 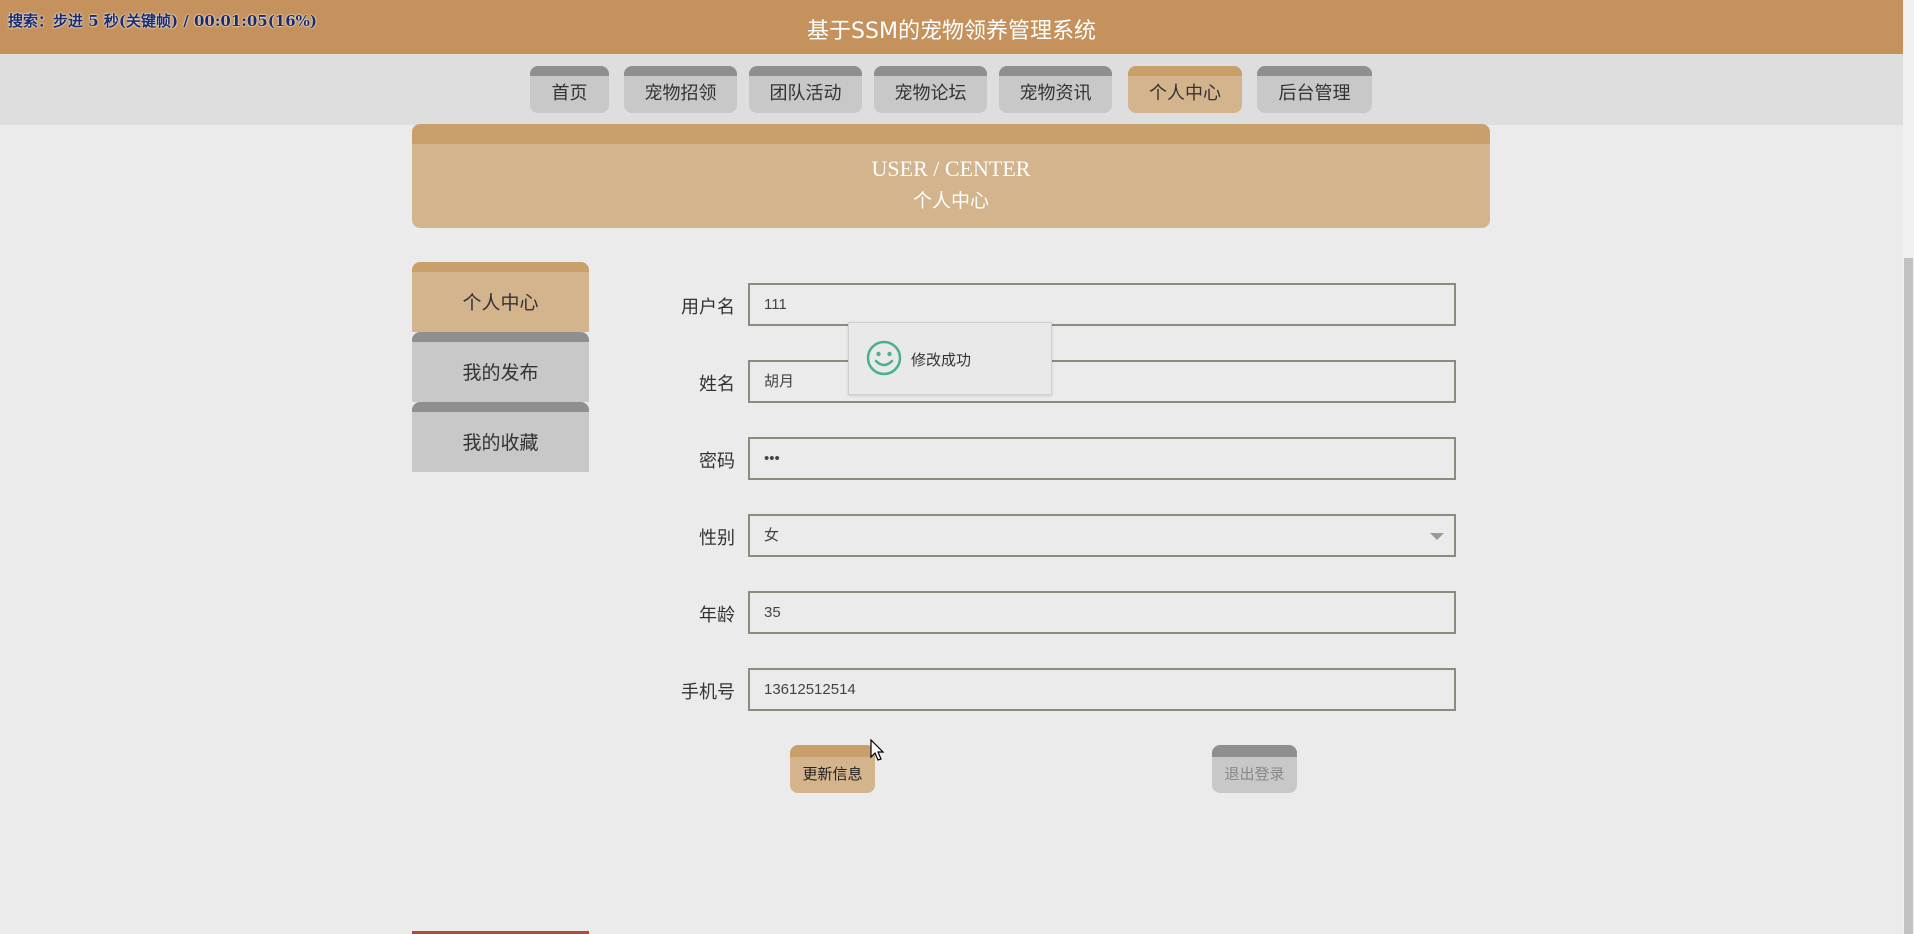 What do you see at coordinates (1102, 612) in the screenshot?
I see `age-field: 35` at bounding box center [1102, 612].